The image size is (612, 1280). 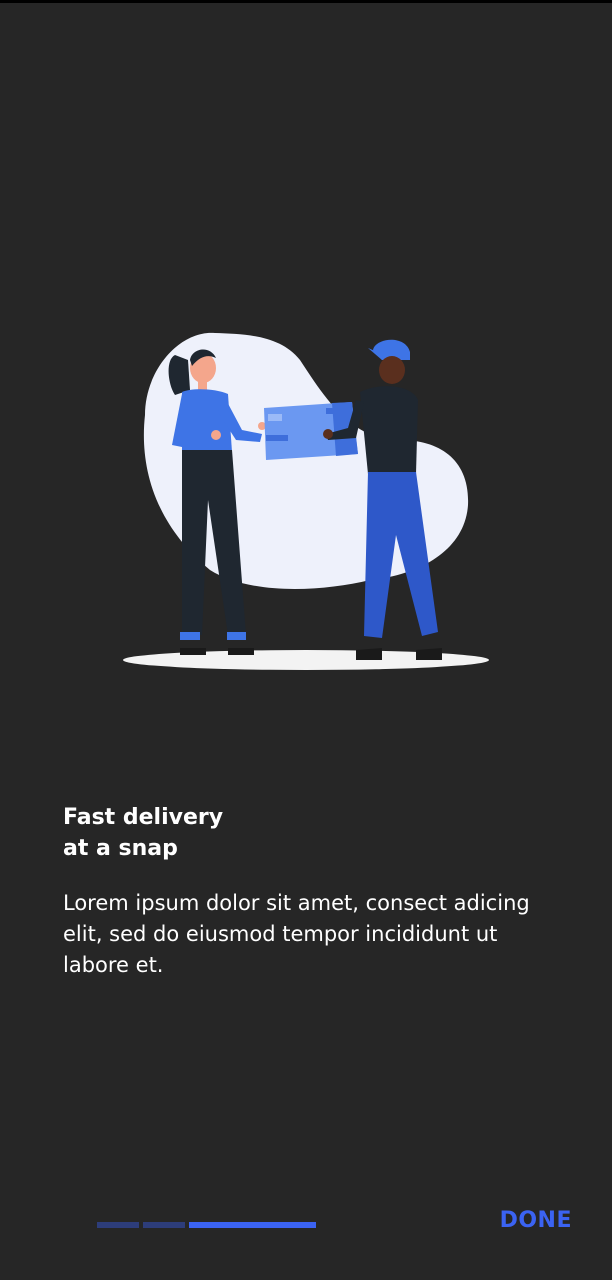 I want to click on title-line-2: at a snap, so click(x=120, y=848).